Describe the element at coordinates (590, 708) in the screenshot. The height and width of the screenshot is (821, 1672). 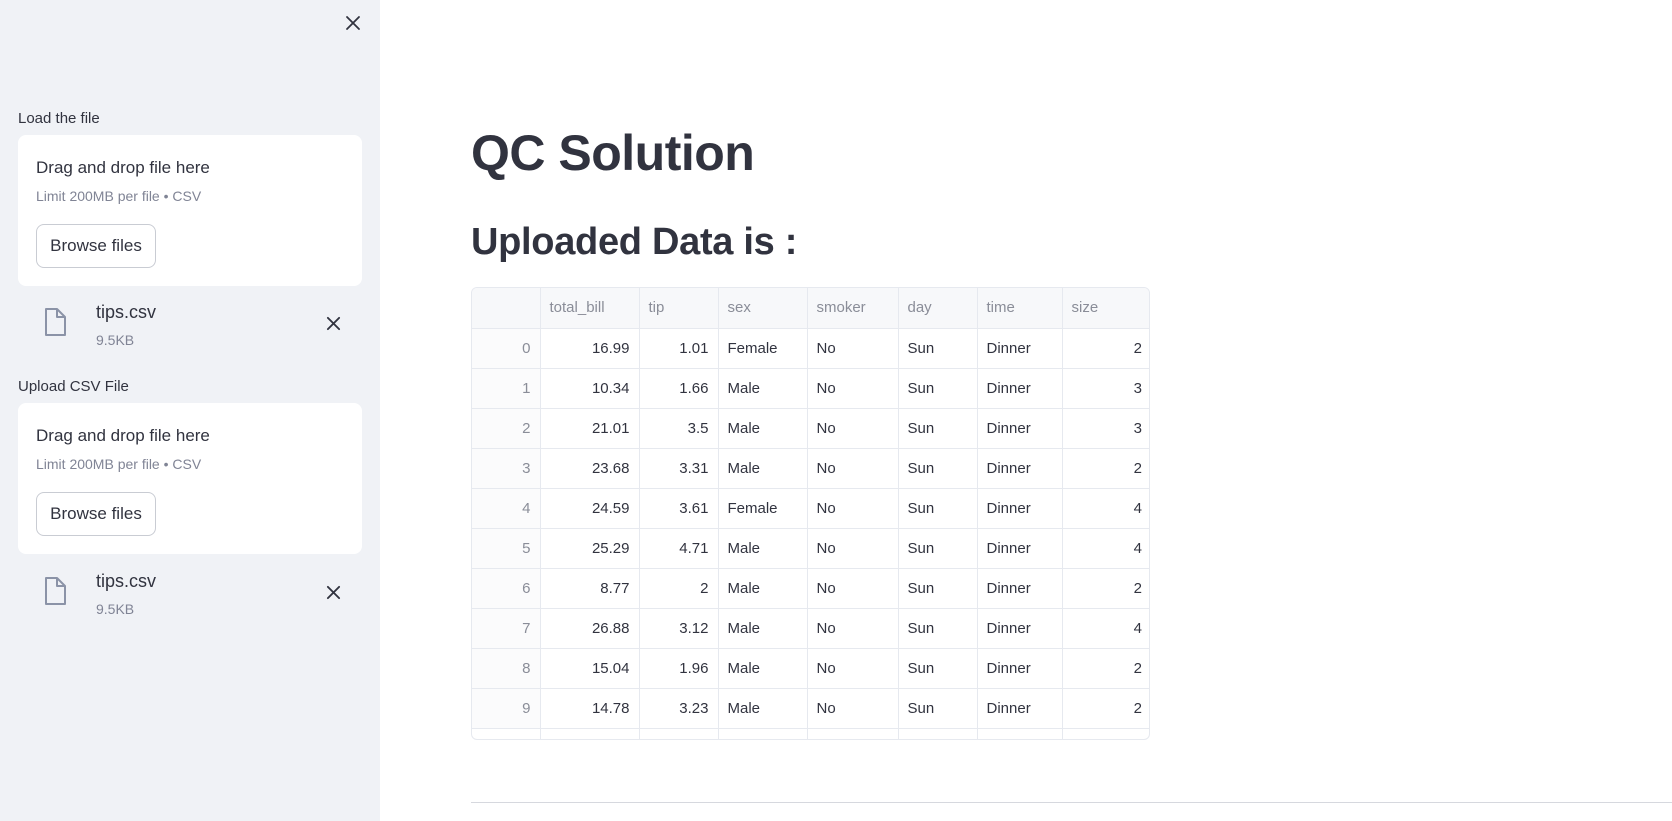
I see `table-cell: 14.78` at that location.